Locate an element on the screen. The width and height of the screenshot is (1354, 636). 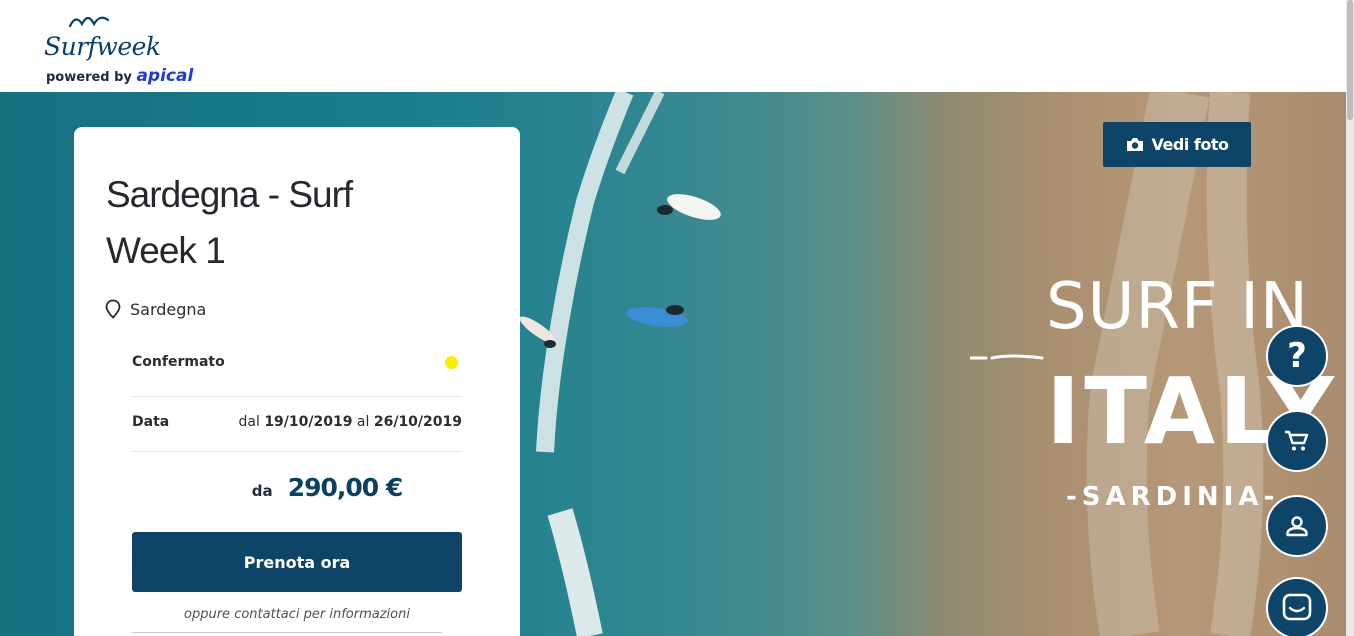
book-now-button: Prenota ora is located at coordinates (297, 562).